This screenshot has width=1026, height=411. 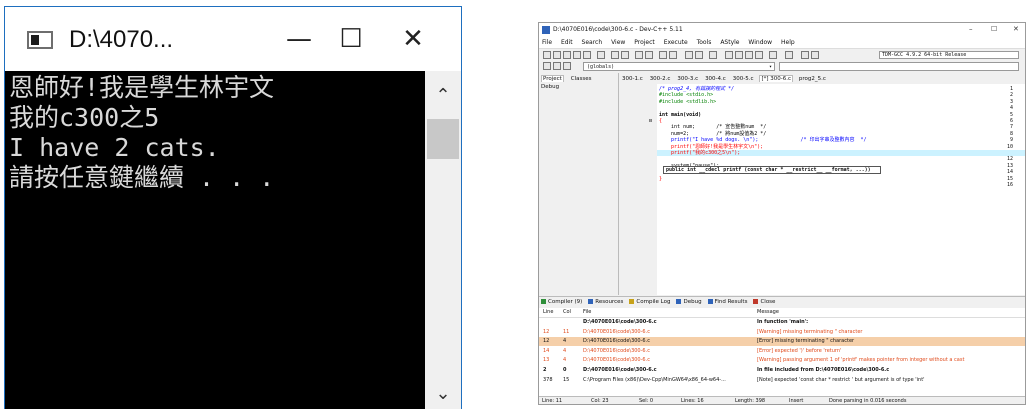 What do you see at coordinates (971, 29) in the screenshot?
I see `ide-minimize-button: –` at bounding box center [971, 29].